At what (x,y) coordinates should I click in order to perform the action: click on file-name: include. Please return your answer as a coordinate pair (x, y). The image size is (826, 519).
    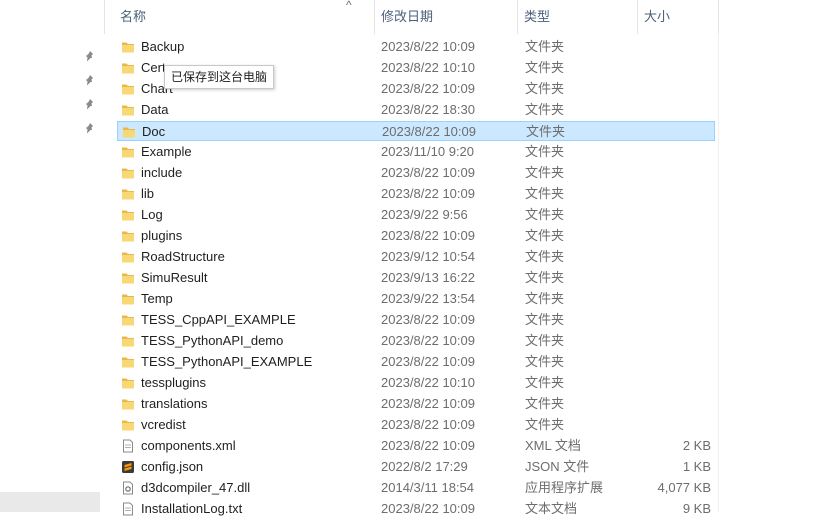
    Looking at the image, I should click on (162, 172).